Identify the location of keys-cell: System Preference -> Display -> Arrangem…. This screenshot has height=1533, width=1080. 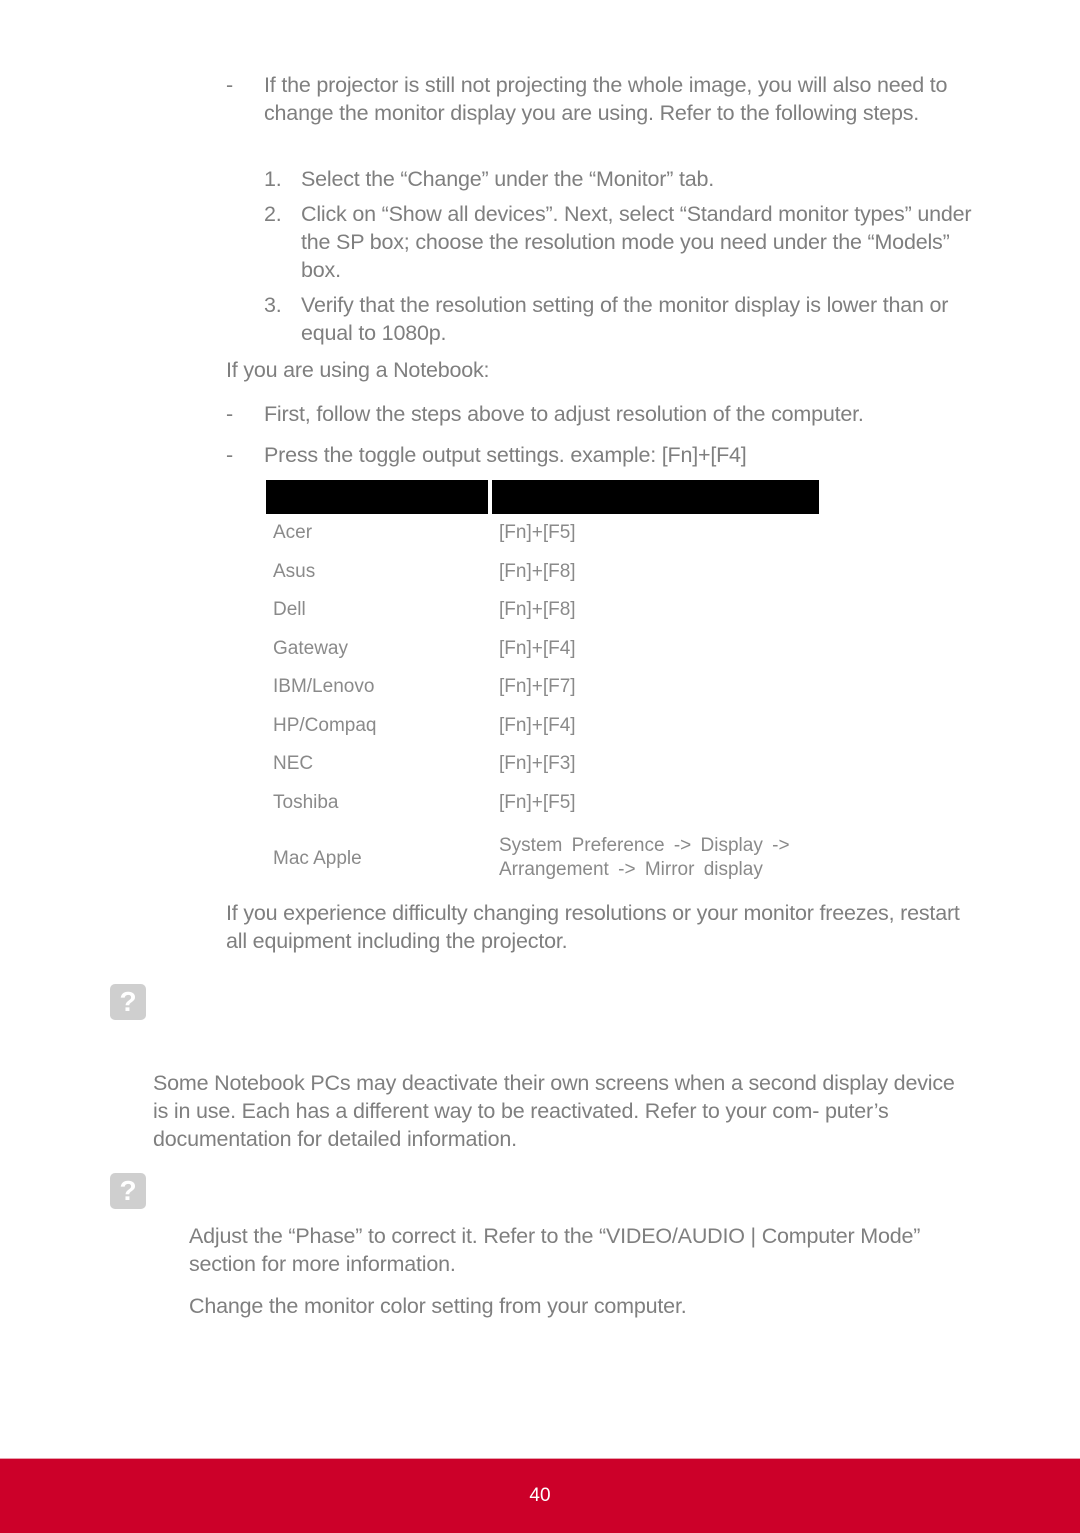
(644, 857).